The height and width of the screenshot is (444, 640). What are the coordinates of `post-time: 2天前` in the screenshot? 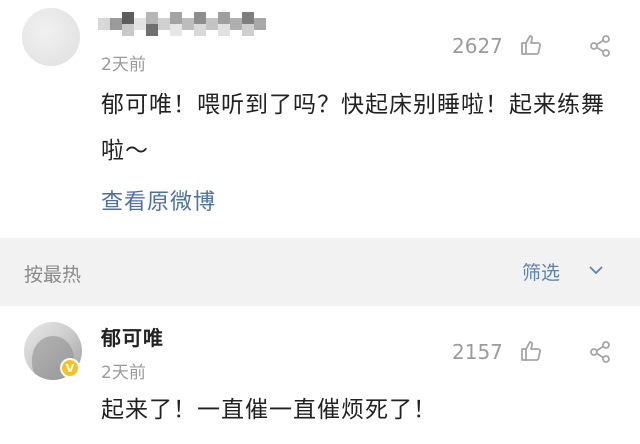 It's located at (123, 65).